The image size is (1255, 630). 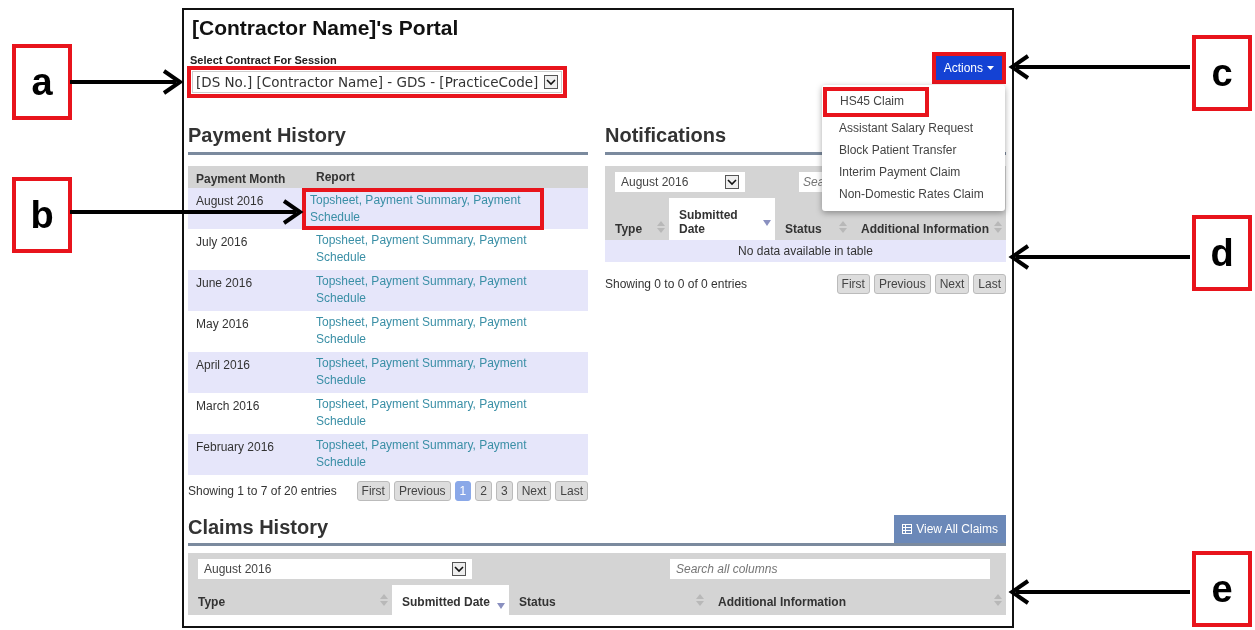 What do you see at coordinates (224, 282) in the screenshot?
I see `month-cell-text: June 2016` at bounding box center [224, 282].